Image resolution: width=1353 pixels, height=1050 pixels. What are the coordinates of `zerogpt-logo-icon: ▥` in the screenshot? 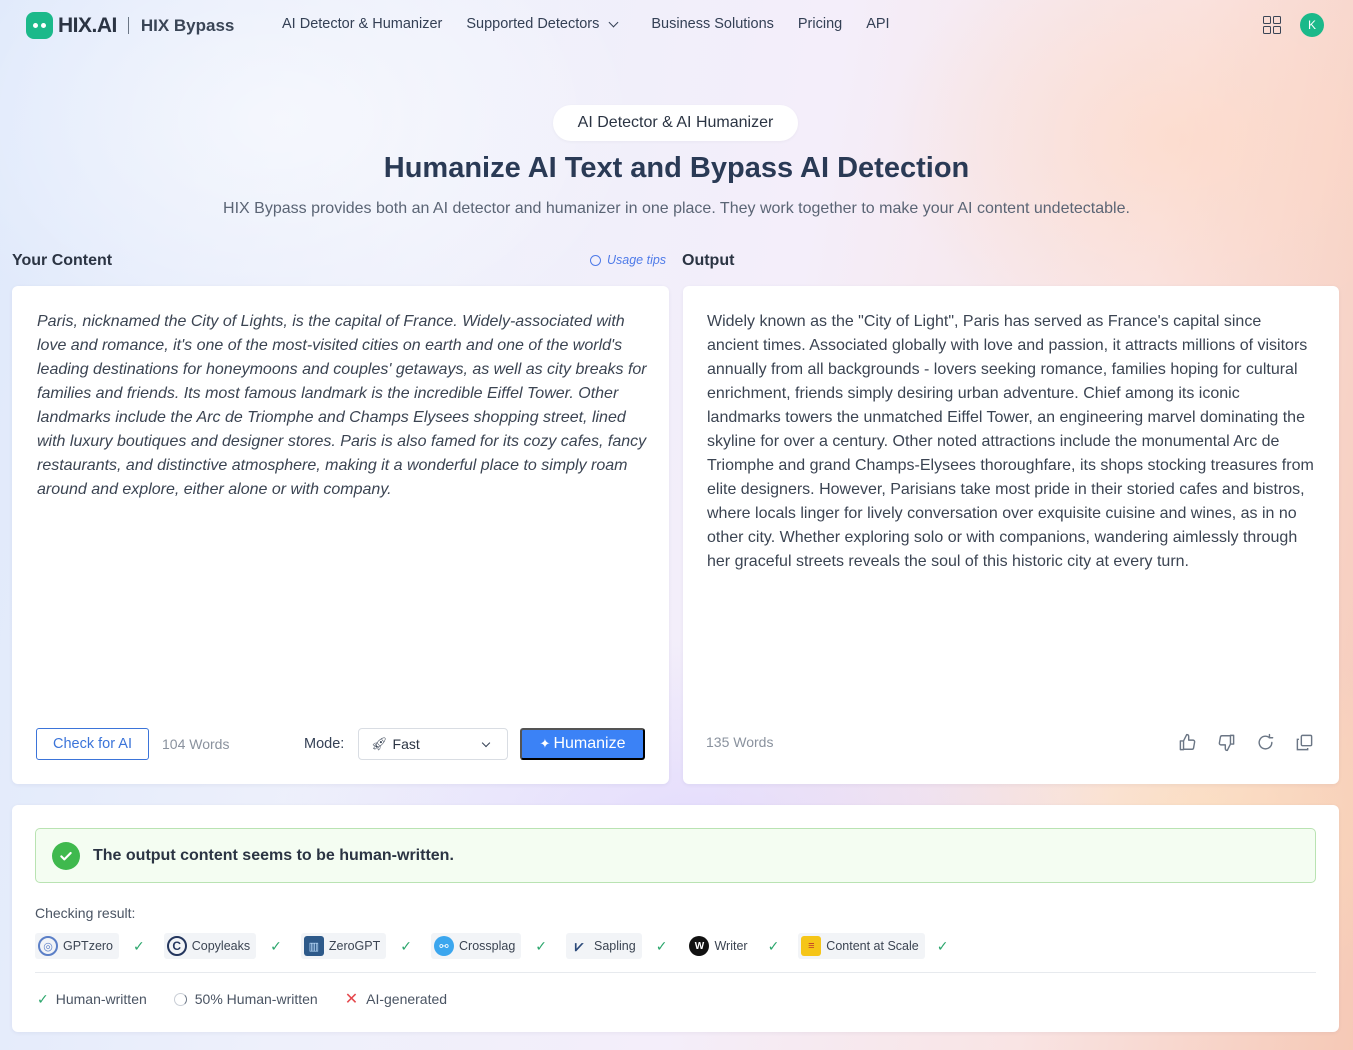 It's located at (313, 946).